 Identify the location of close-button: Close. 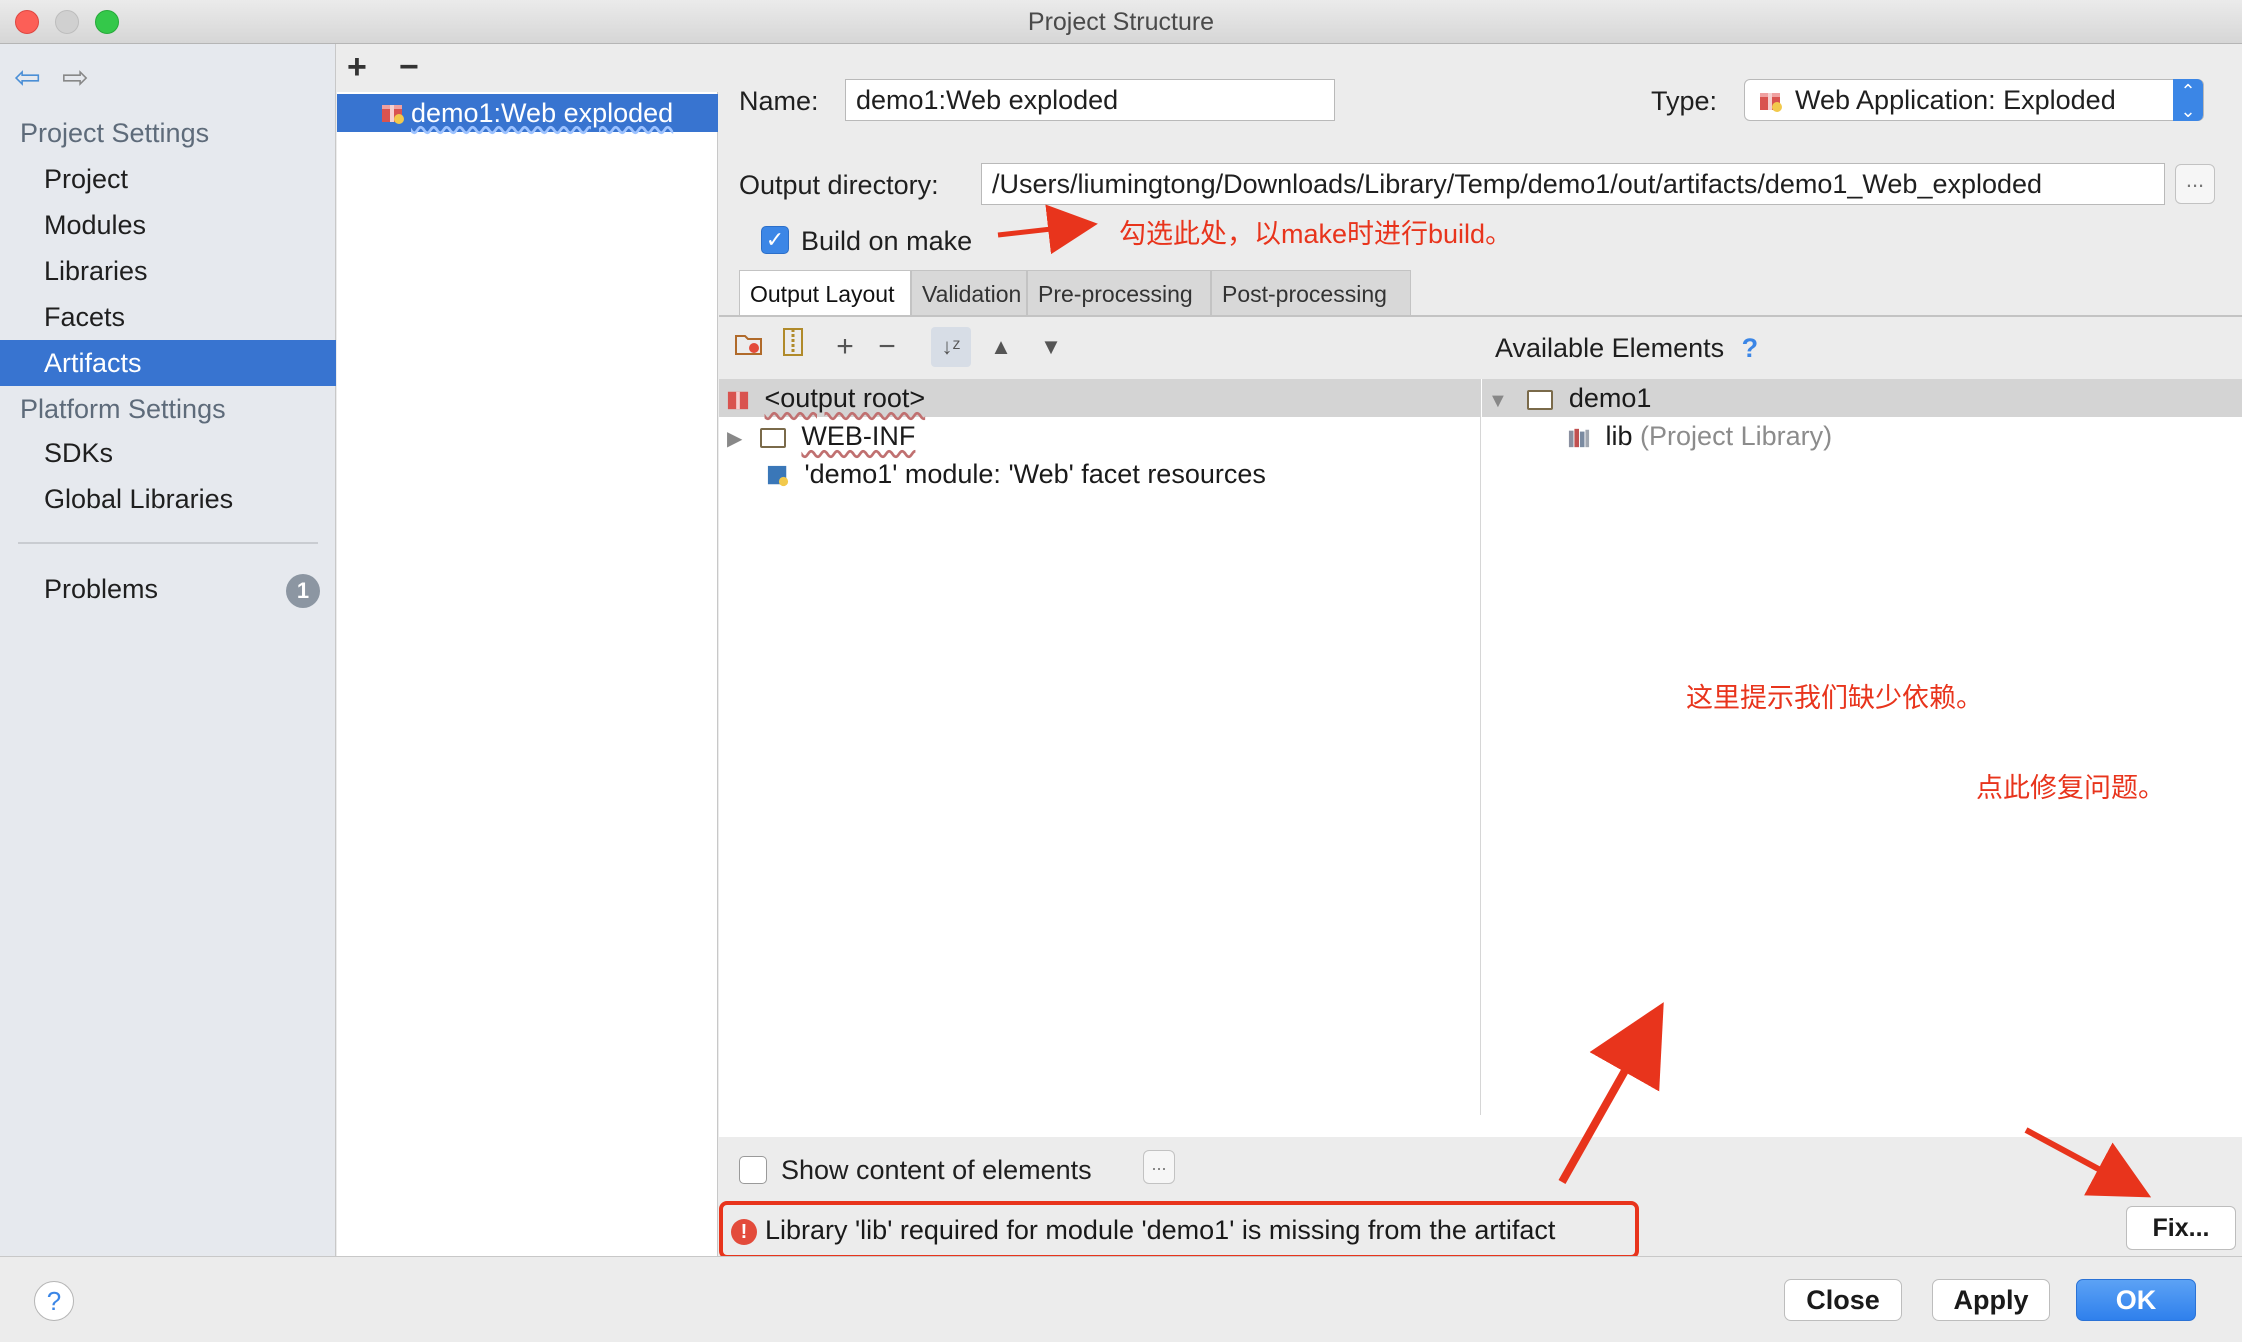
(1843, 1300).